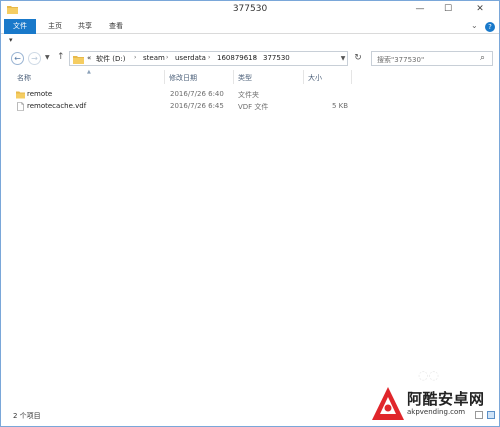  What do you see at coordinates (474, 25) in the screenshot?
I see `ribbon-expand-icon: ⌄` at bounding box center [474, 25].